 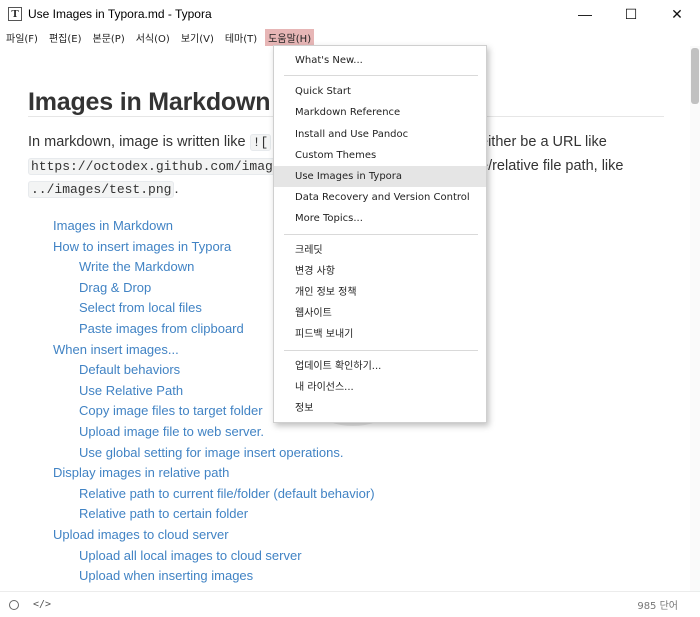 What do you see at coordinates (380, 408) in the screenshot?
I see `help-menu-item: 정보` at bounding box center [380, 408].